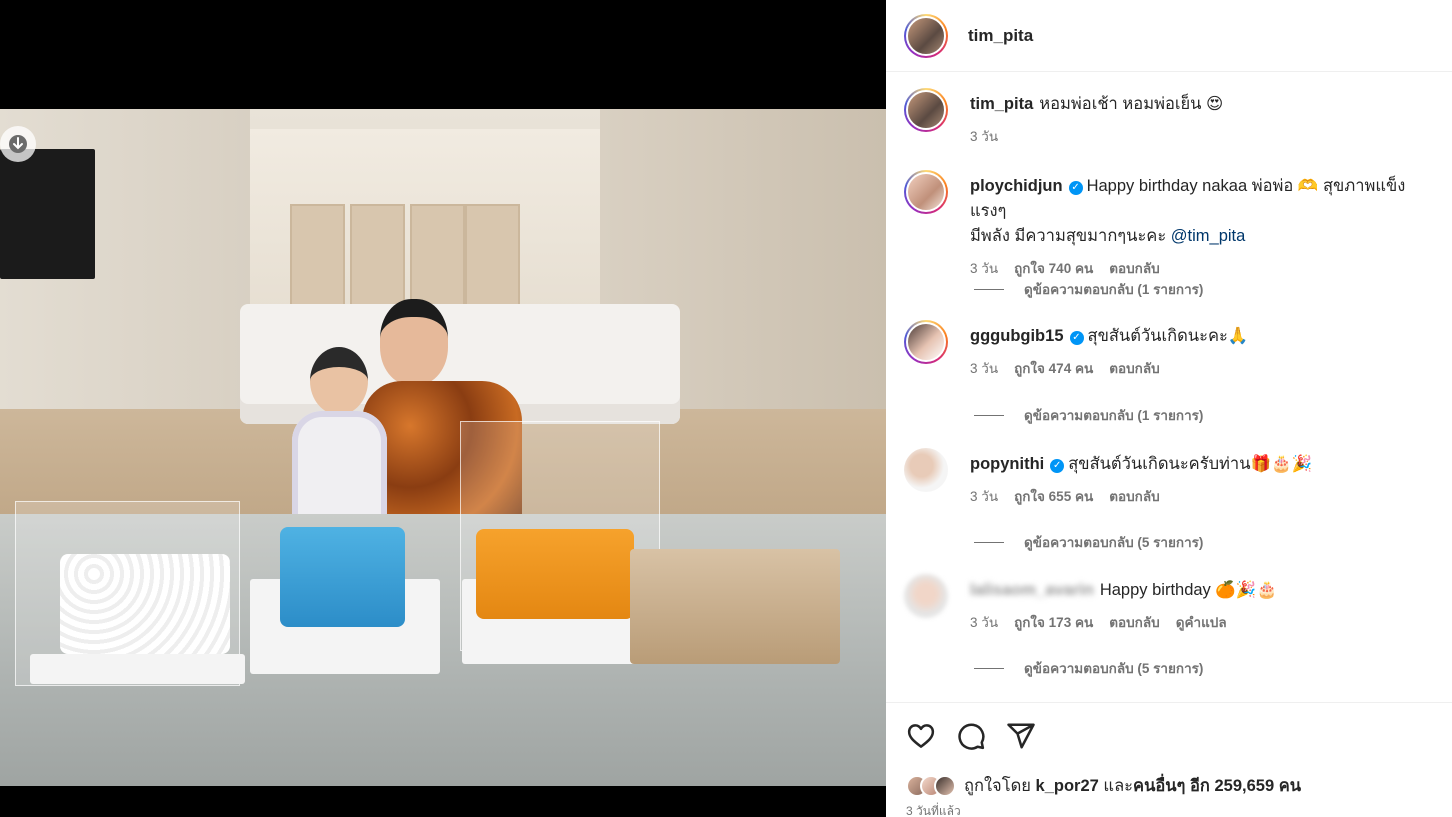 The height and width of the screenshot is (817, 1452). What do you see at coordinates (1017, 336) in the screenshot?
I see `commenter-username: gggubgib15` at bounding box center [1017, 336].